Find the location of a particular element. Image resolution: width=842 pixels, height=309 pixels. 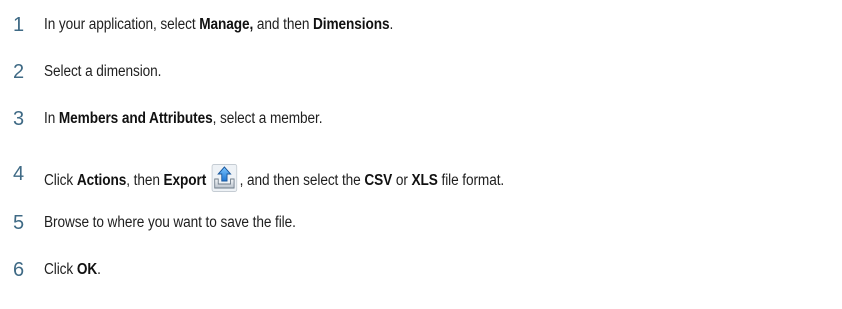

ui-term-xls: XLS is located at coordinates (424, 180).